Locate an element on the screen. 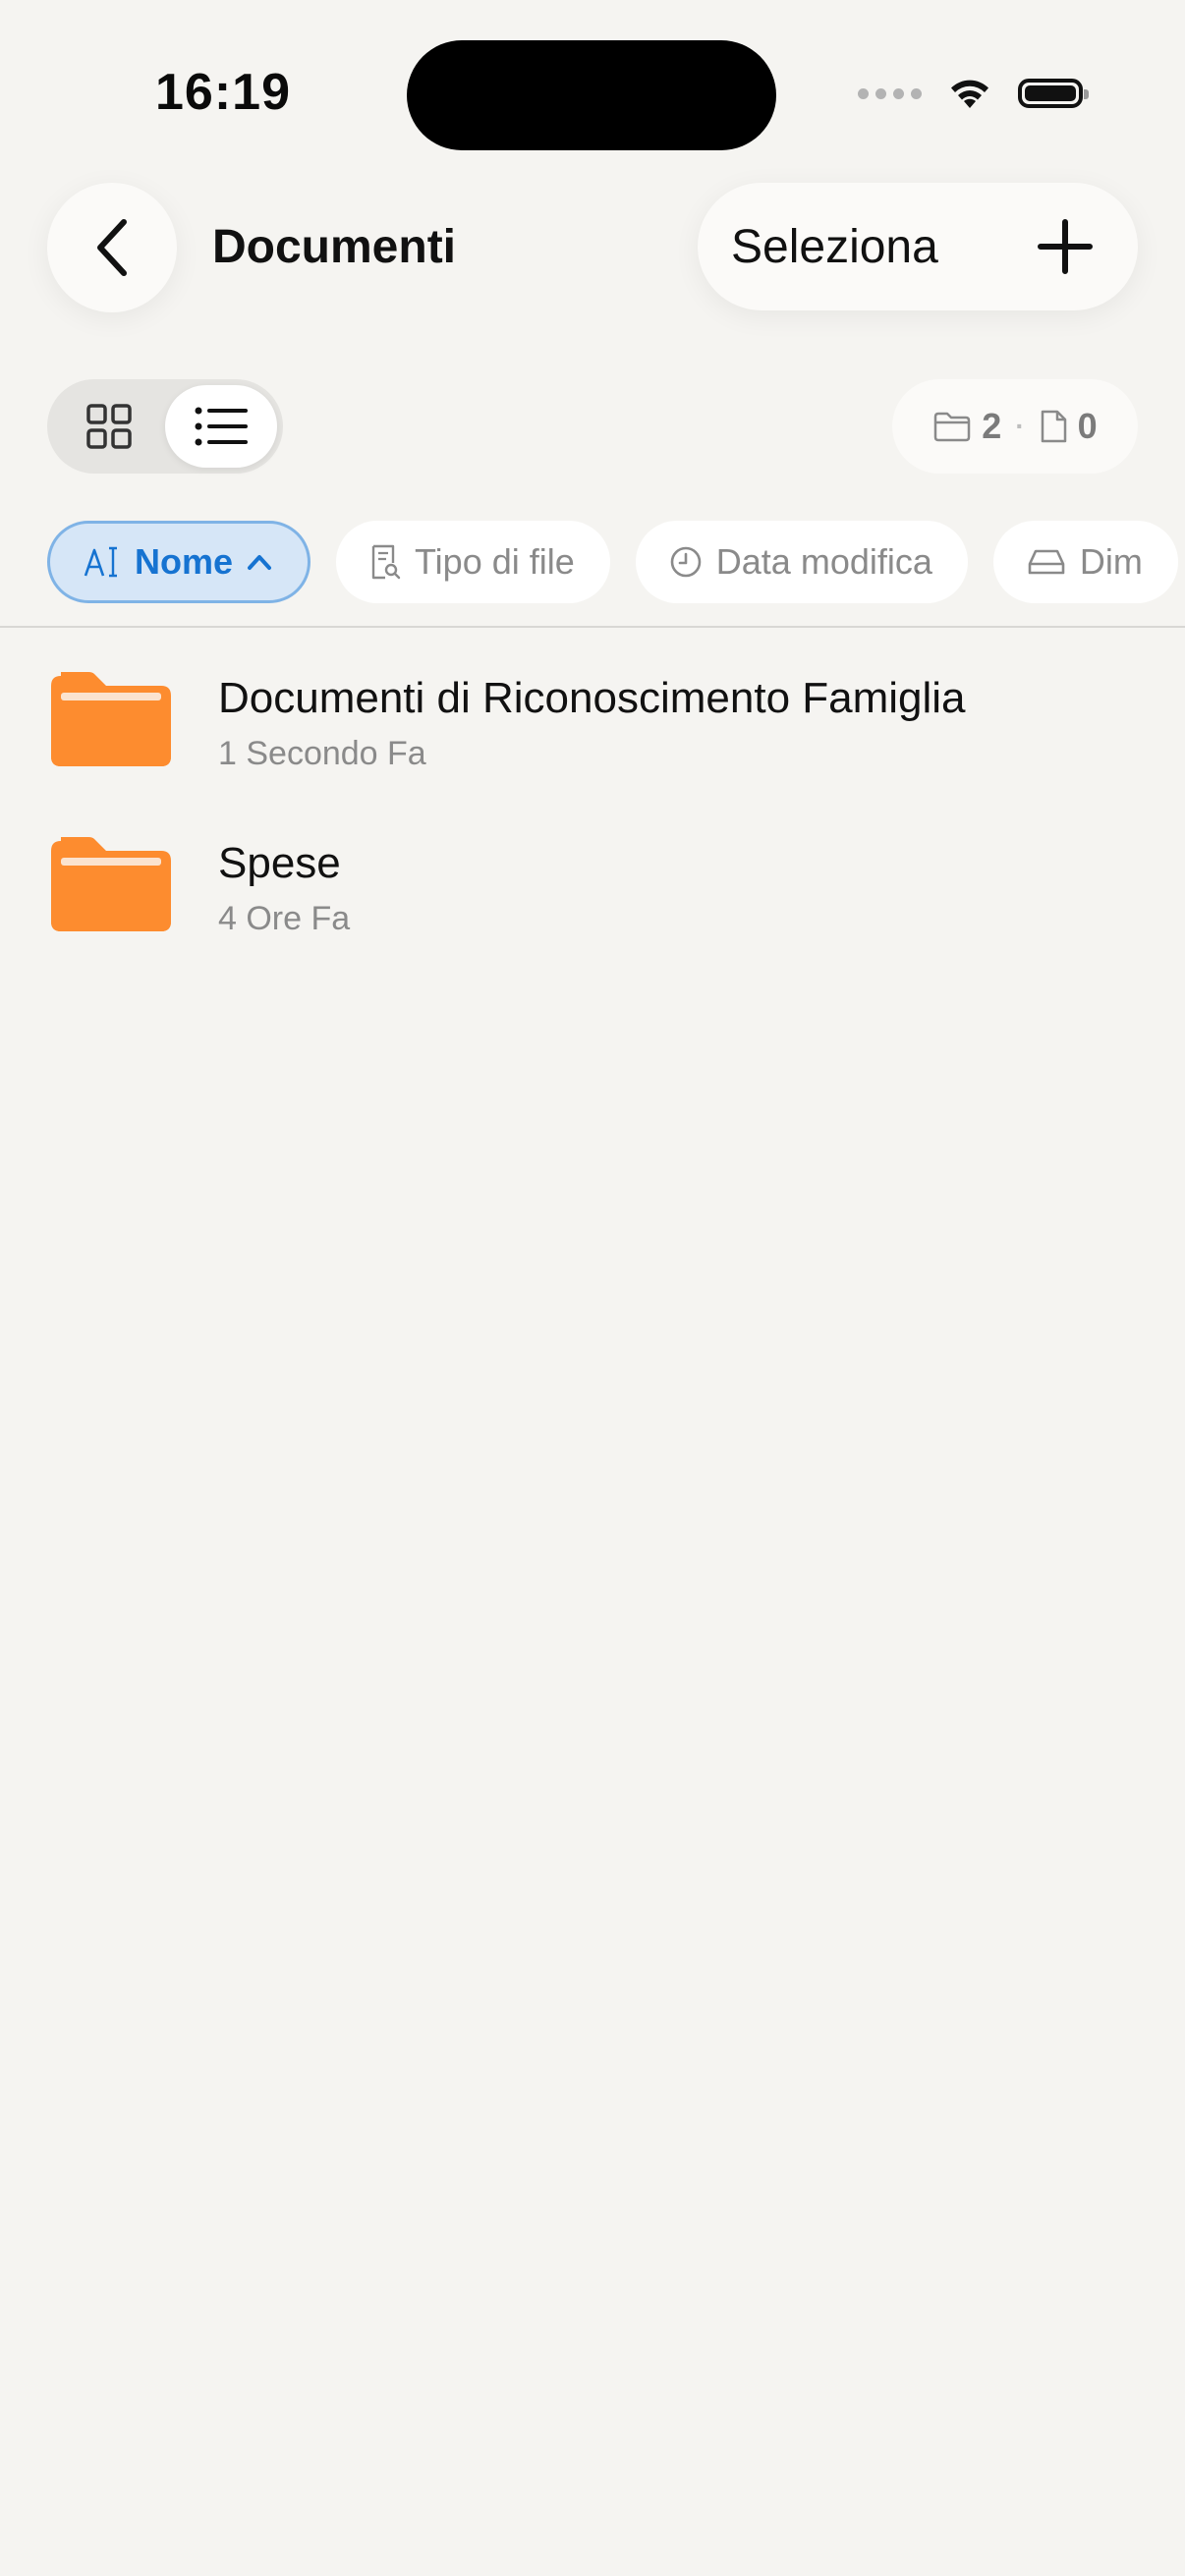 The height and width of the screenshot is (2576, 1185). status-time: 16:19 is located at coordinates (223, 92).